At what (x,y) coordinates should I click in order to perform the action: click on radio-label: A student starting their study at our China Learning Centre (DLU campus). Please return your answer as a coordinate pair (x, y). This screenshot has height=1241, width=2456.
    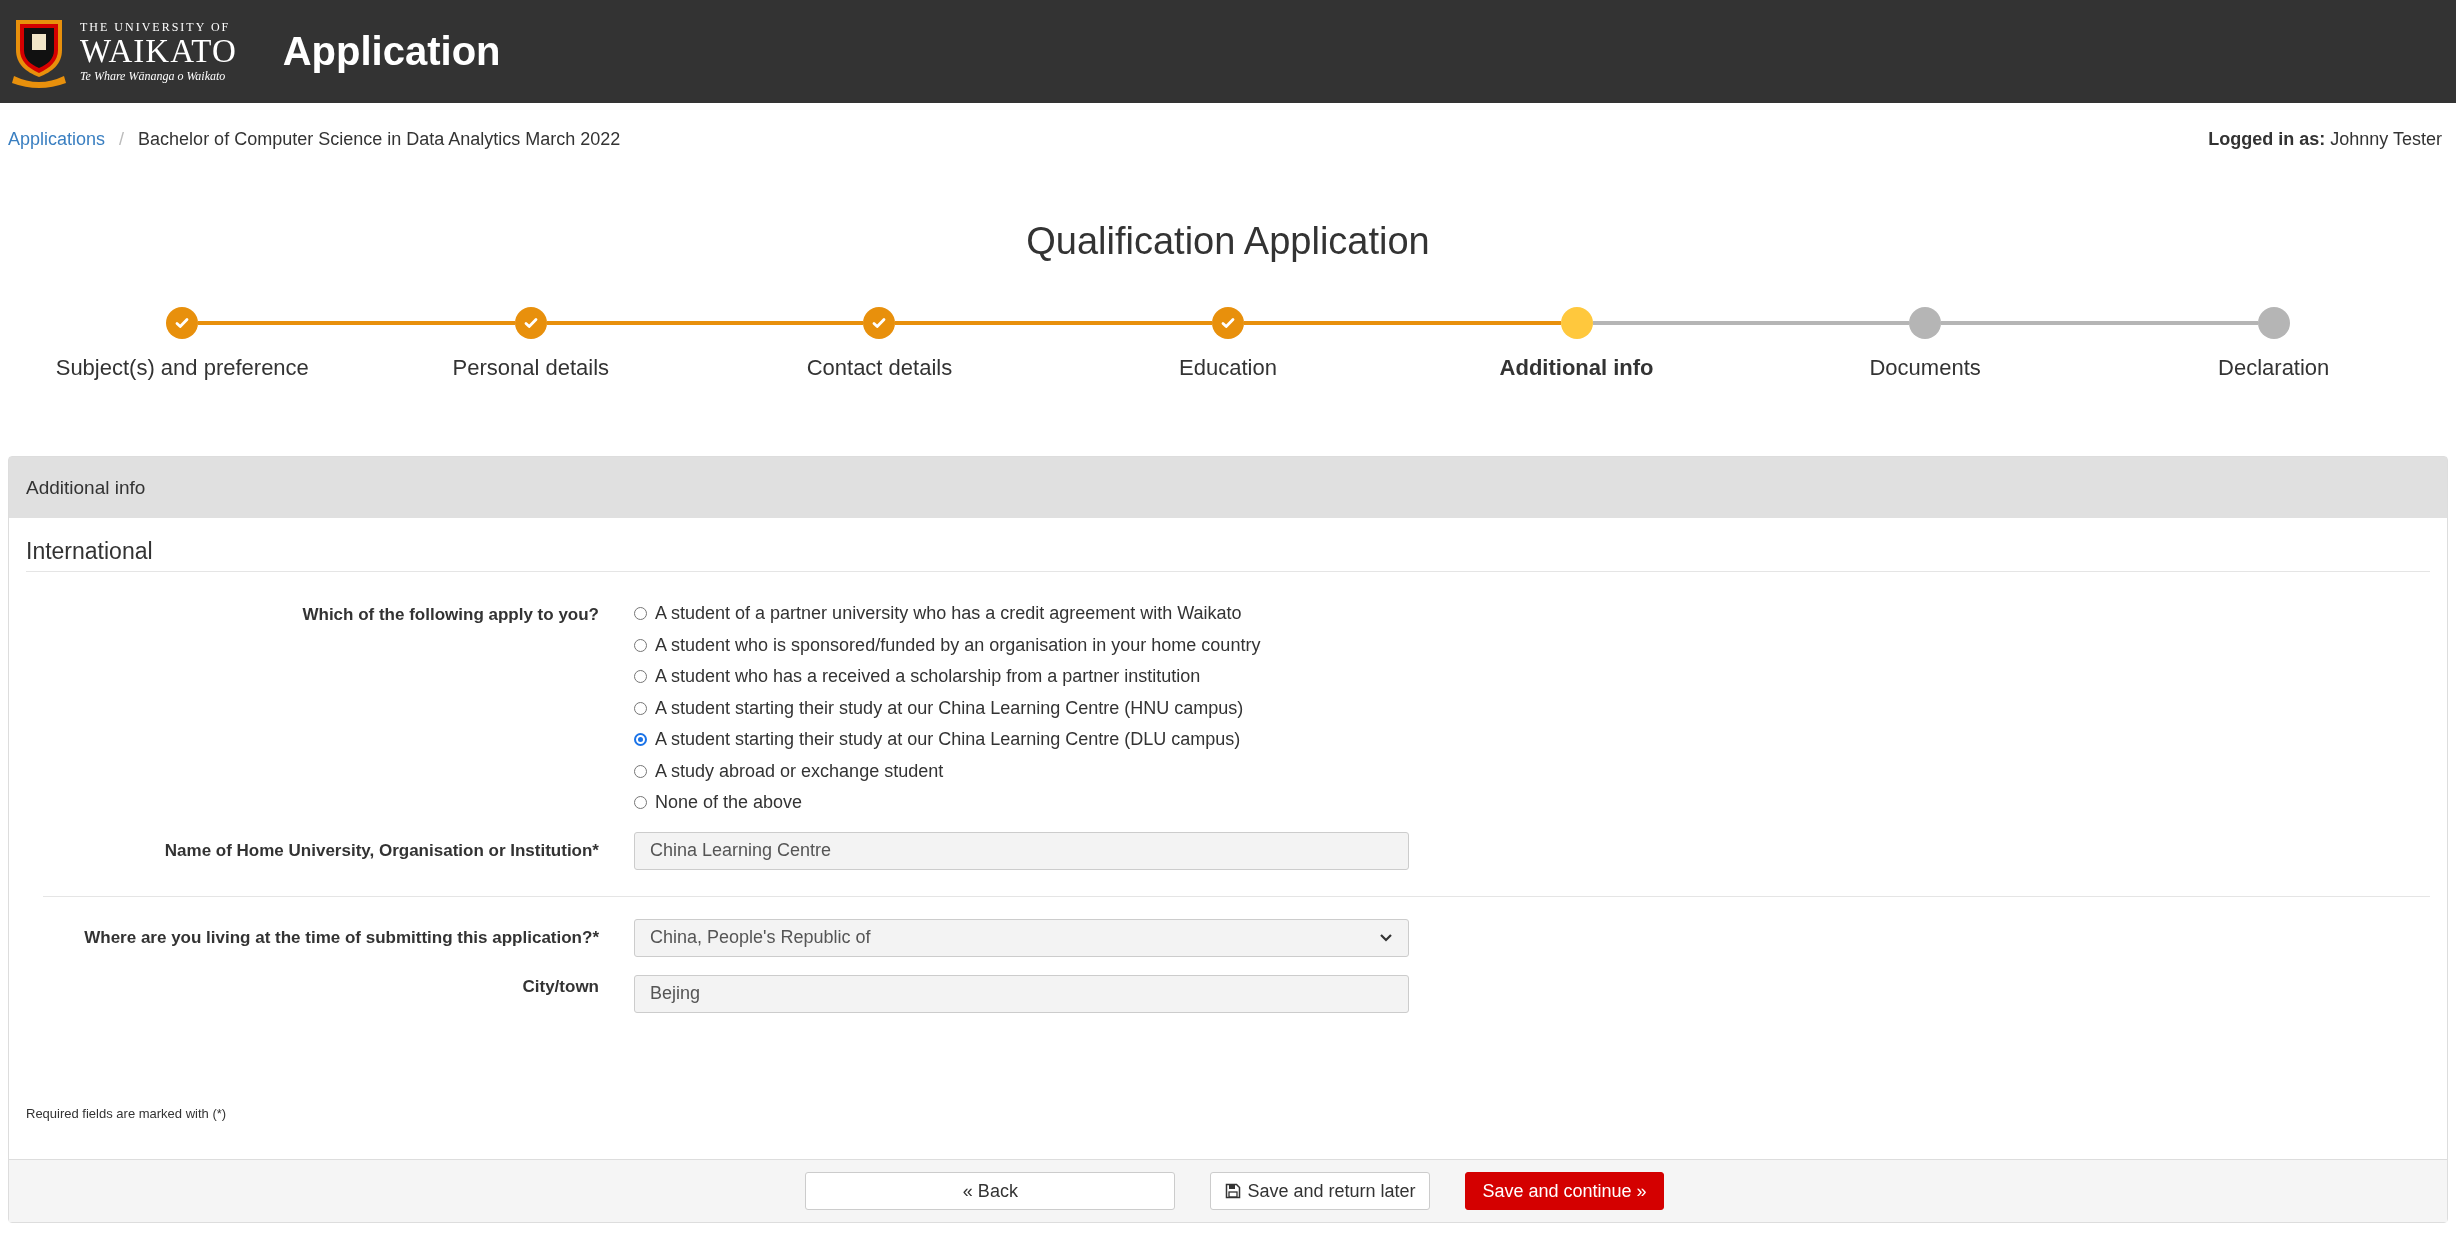
    Looking at the image, I should click on (948, 740).